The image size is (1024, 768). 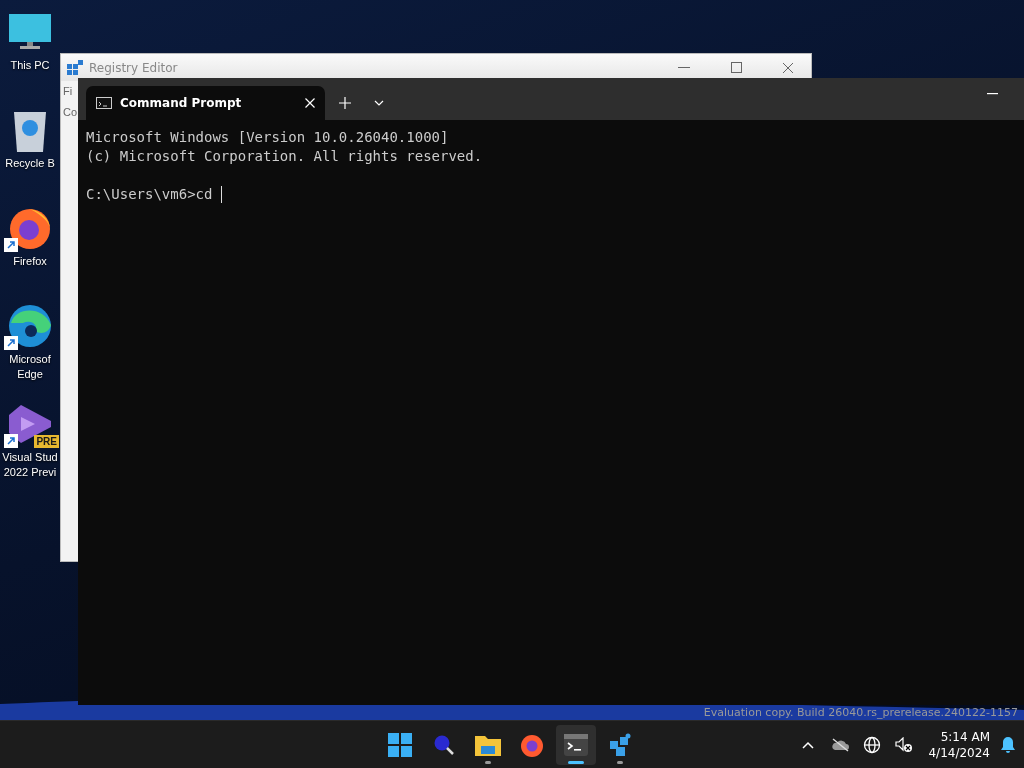 I want to click on monitor-icon, so click(x=30, y=32).